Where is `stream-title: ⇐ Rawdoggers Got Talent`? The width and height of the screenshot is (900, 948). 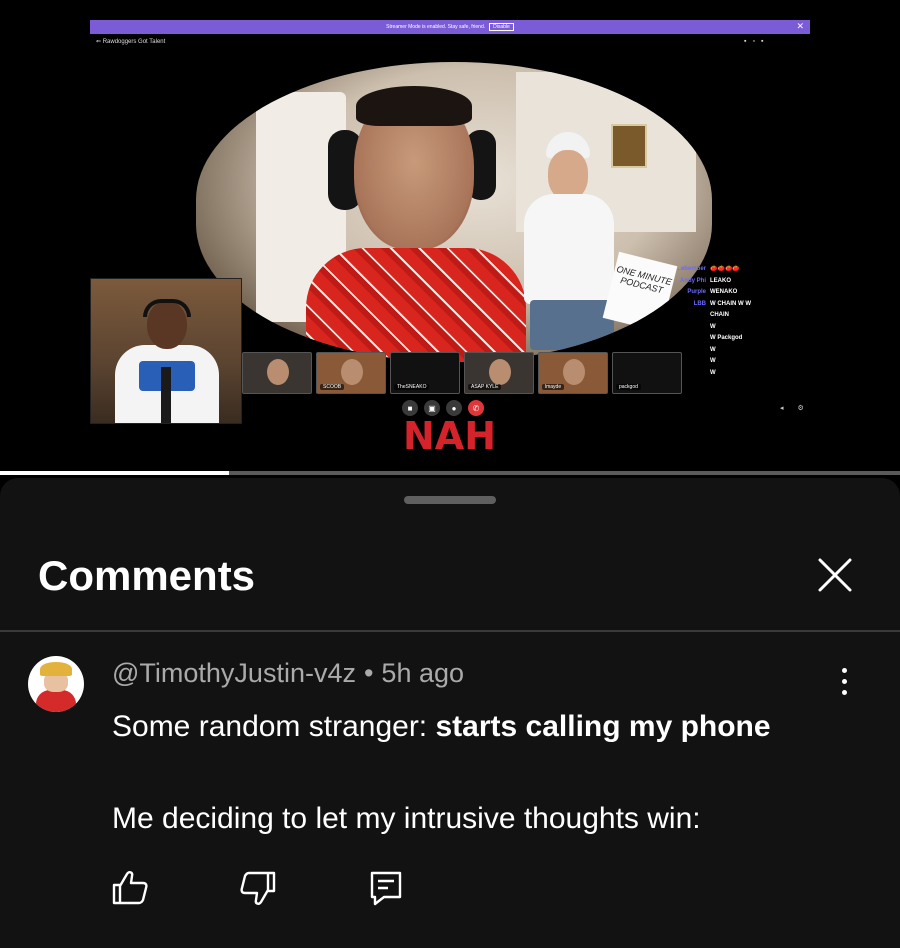
stream-title: ⇐ Rawdoggers Got Talent is located at coordinates (130, 41).